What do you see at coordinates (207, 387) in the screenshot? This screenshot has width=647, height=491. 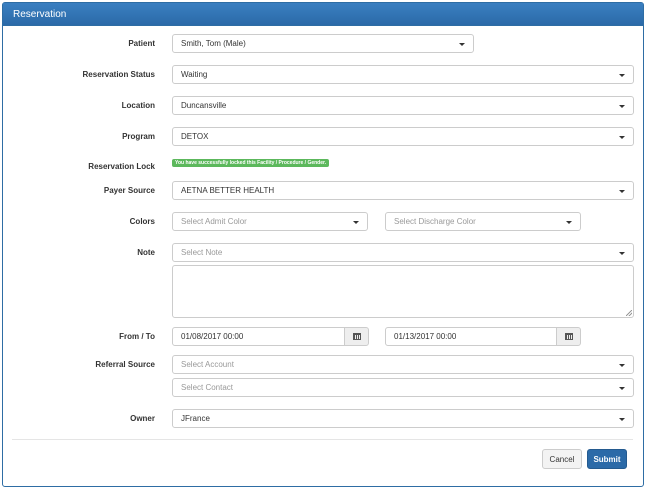 I see `referral-contact-placeholder: Select Contact` at bounding box center [207, 387].